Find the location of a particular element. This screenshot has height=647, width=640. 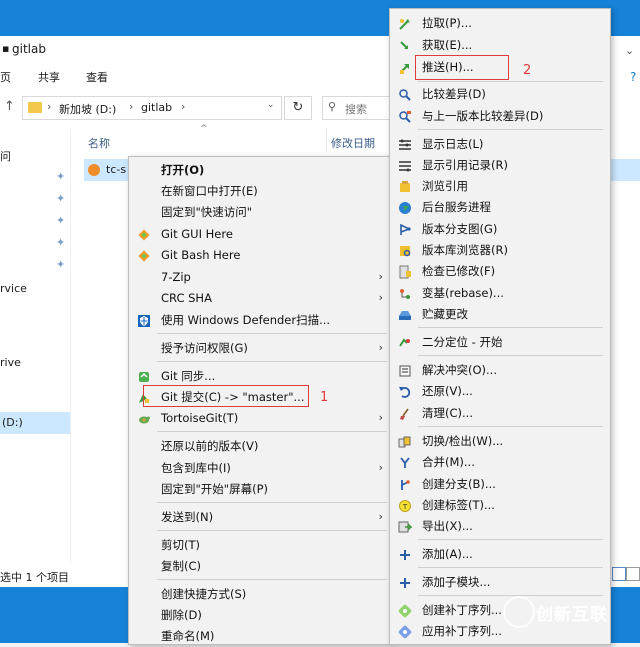

check-modified-icon is located at coordinates (405, 271).